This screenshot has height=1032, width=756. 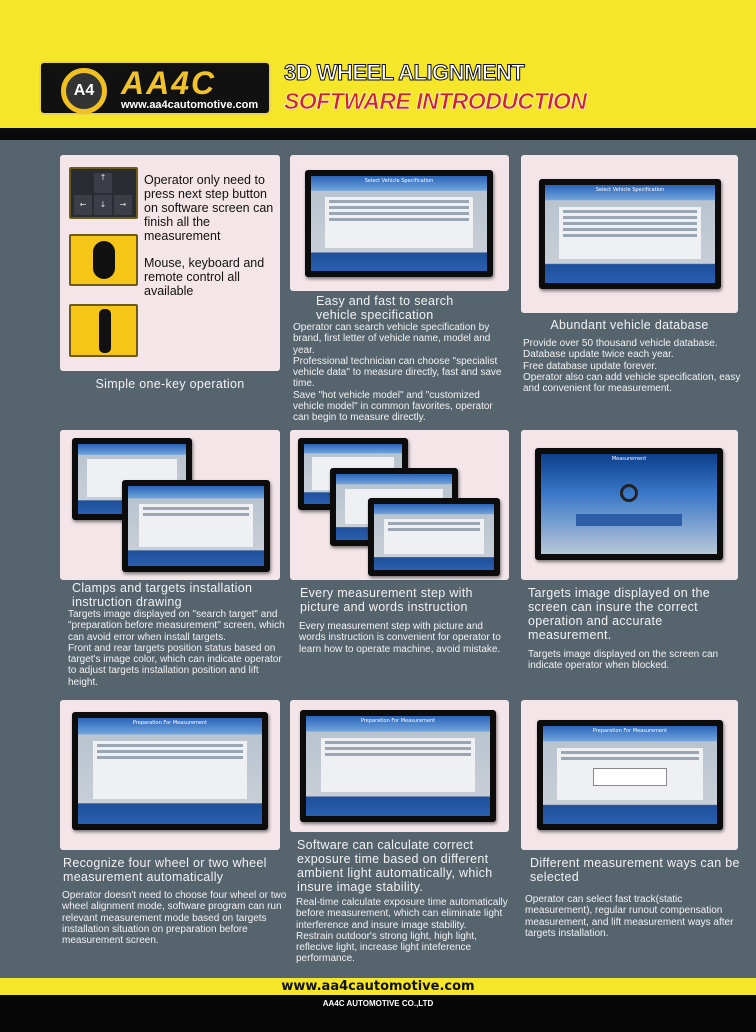 What do you see at coordinates (169, 83) in the screenshot?
I see `logo-text: AA4C` at bounding box center [169, 83].